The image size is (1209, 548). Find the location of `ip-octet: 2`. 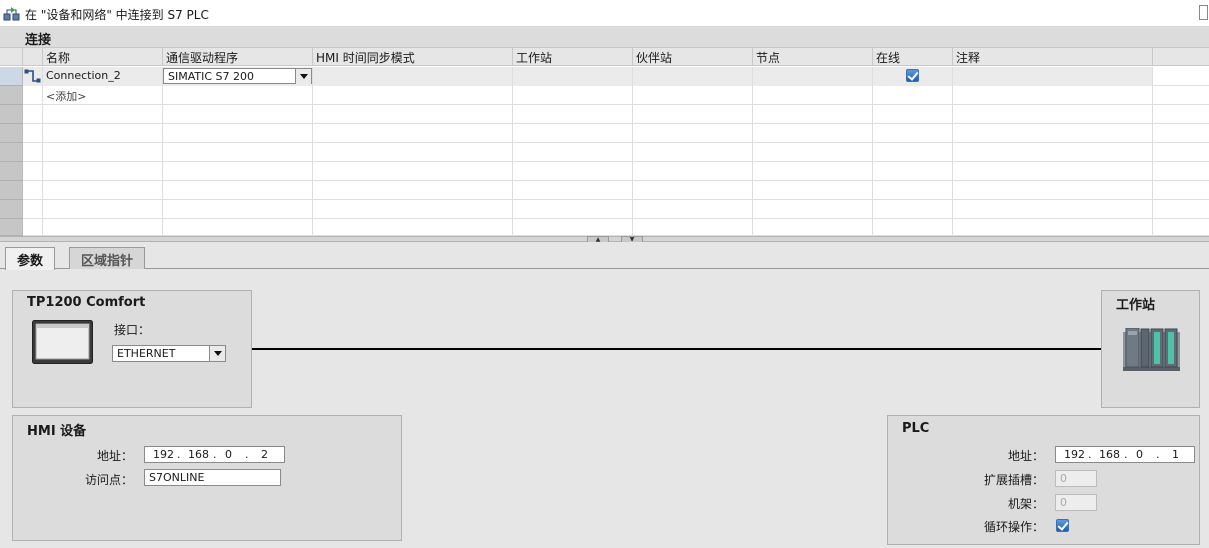

ip-octet: 2 is located at coordinates (264, 454).